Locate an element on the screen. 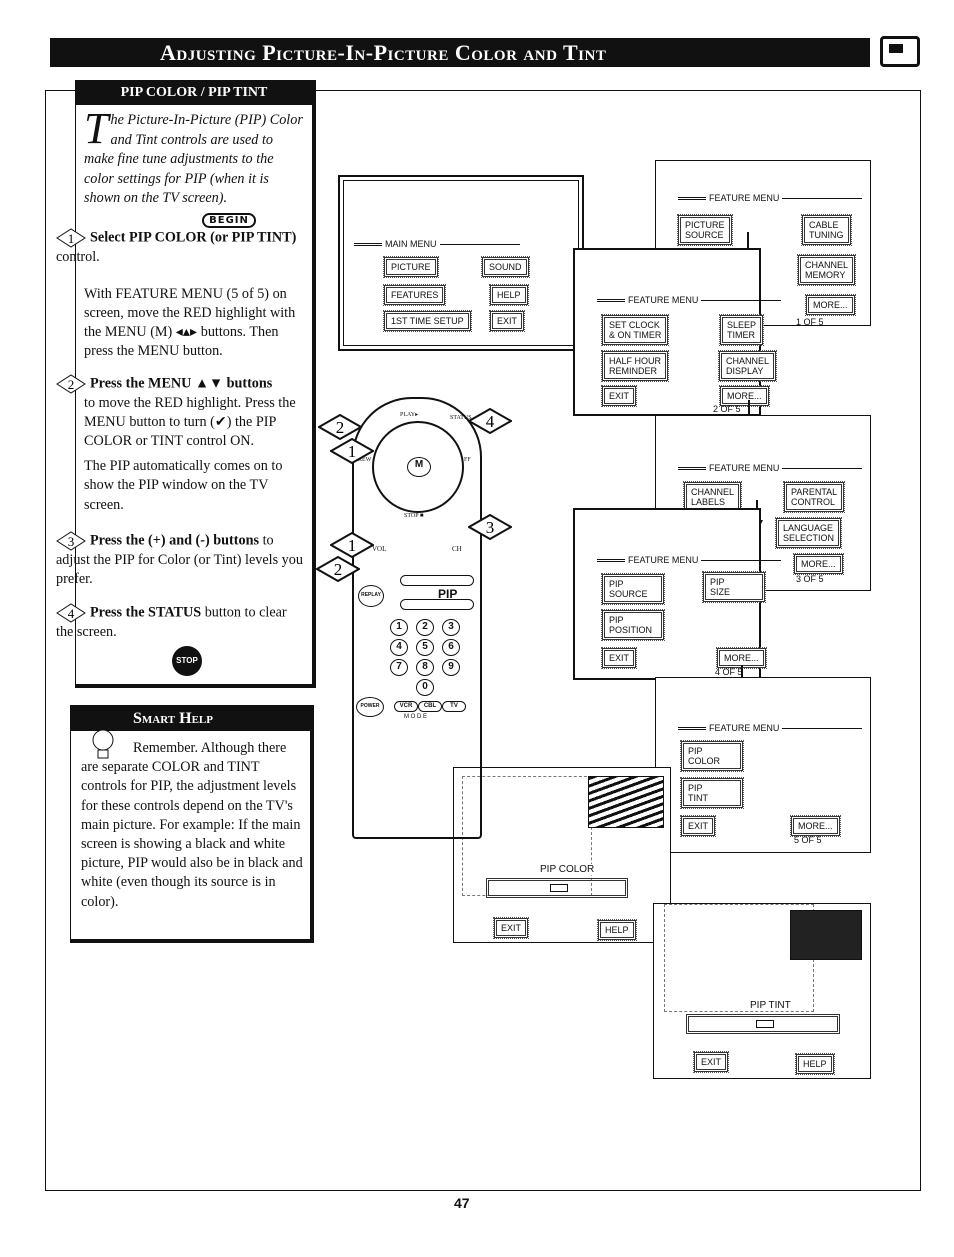 The height and width of the screenshot is (1257, 954). menu-item-language-selection: LANGUAGE SELECTION is located at coordinates (808, 533).